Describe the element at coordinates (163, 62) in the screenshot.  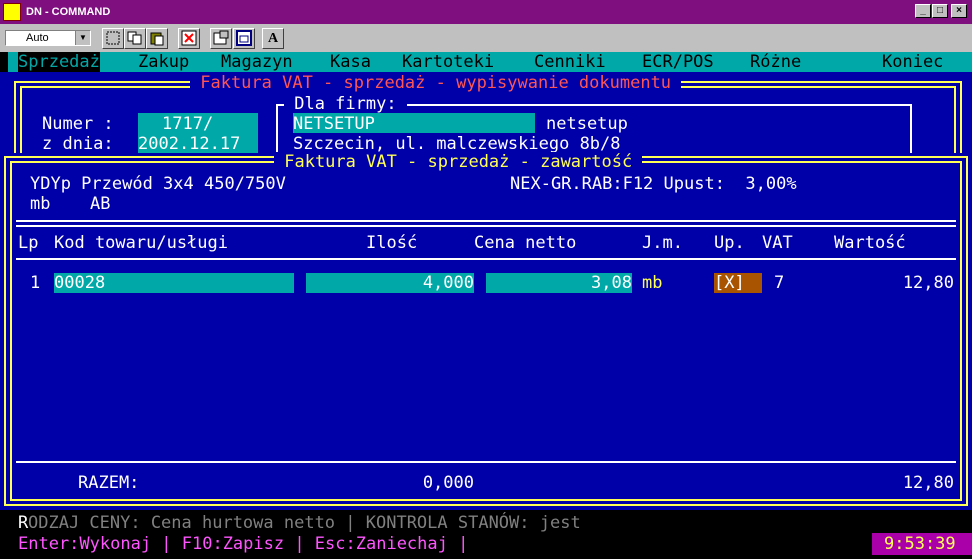
I see `menu-item-zakup: Zakup` at that location.